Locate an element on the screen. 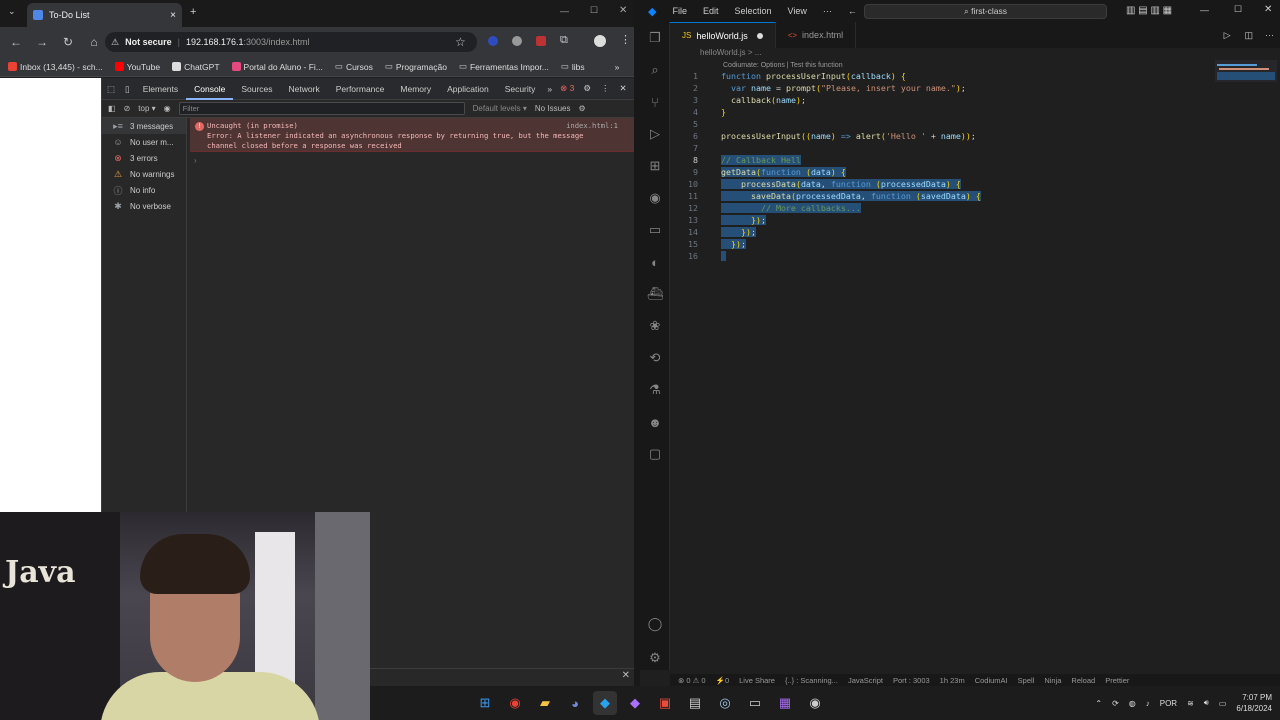 This screenshot has height=720, width=1280. close-icon: × is located at coordinates (173, 15).